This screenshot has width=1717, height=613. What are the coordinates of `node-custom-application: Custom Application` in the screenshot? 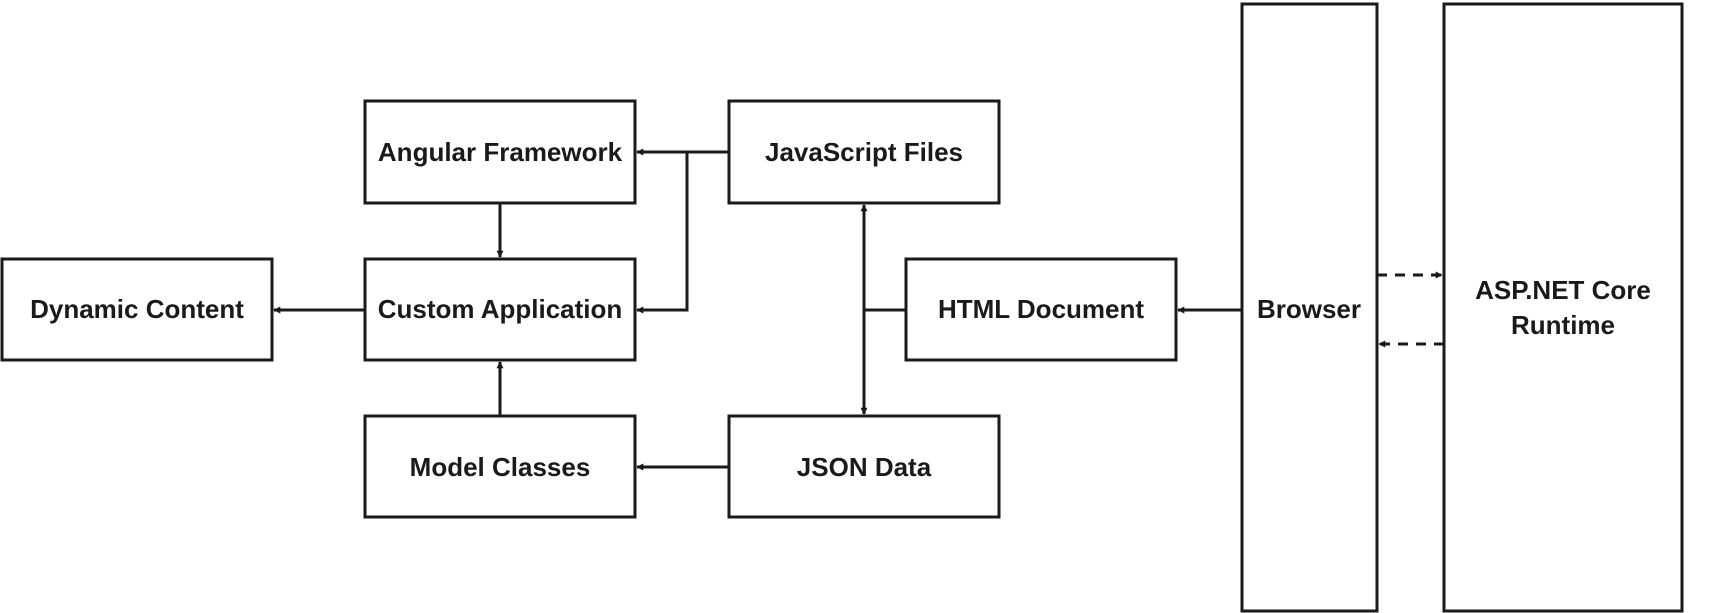 It's located at (500, 309).